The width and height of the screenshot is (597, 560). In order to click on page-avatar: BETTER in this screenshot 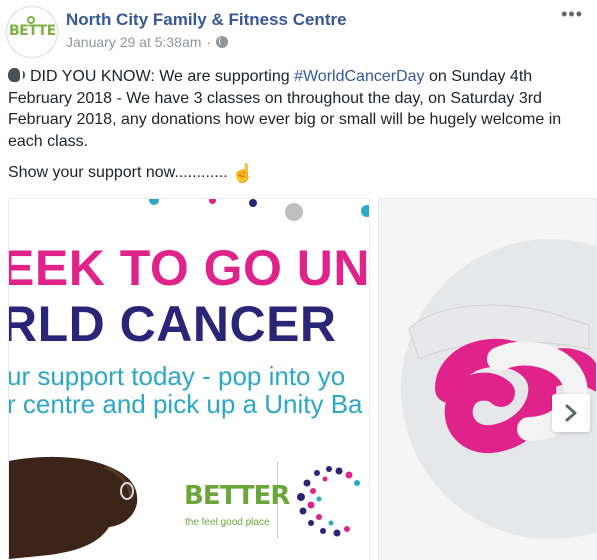, I will do `click(32, 32)`.